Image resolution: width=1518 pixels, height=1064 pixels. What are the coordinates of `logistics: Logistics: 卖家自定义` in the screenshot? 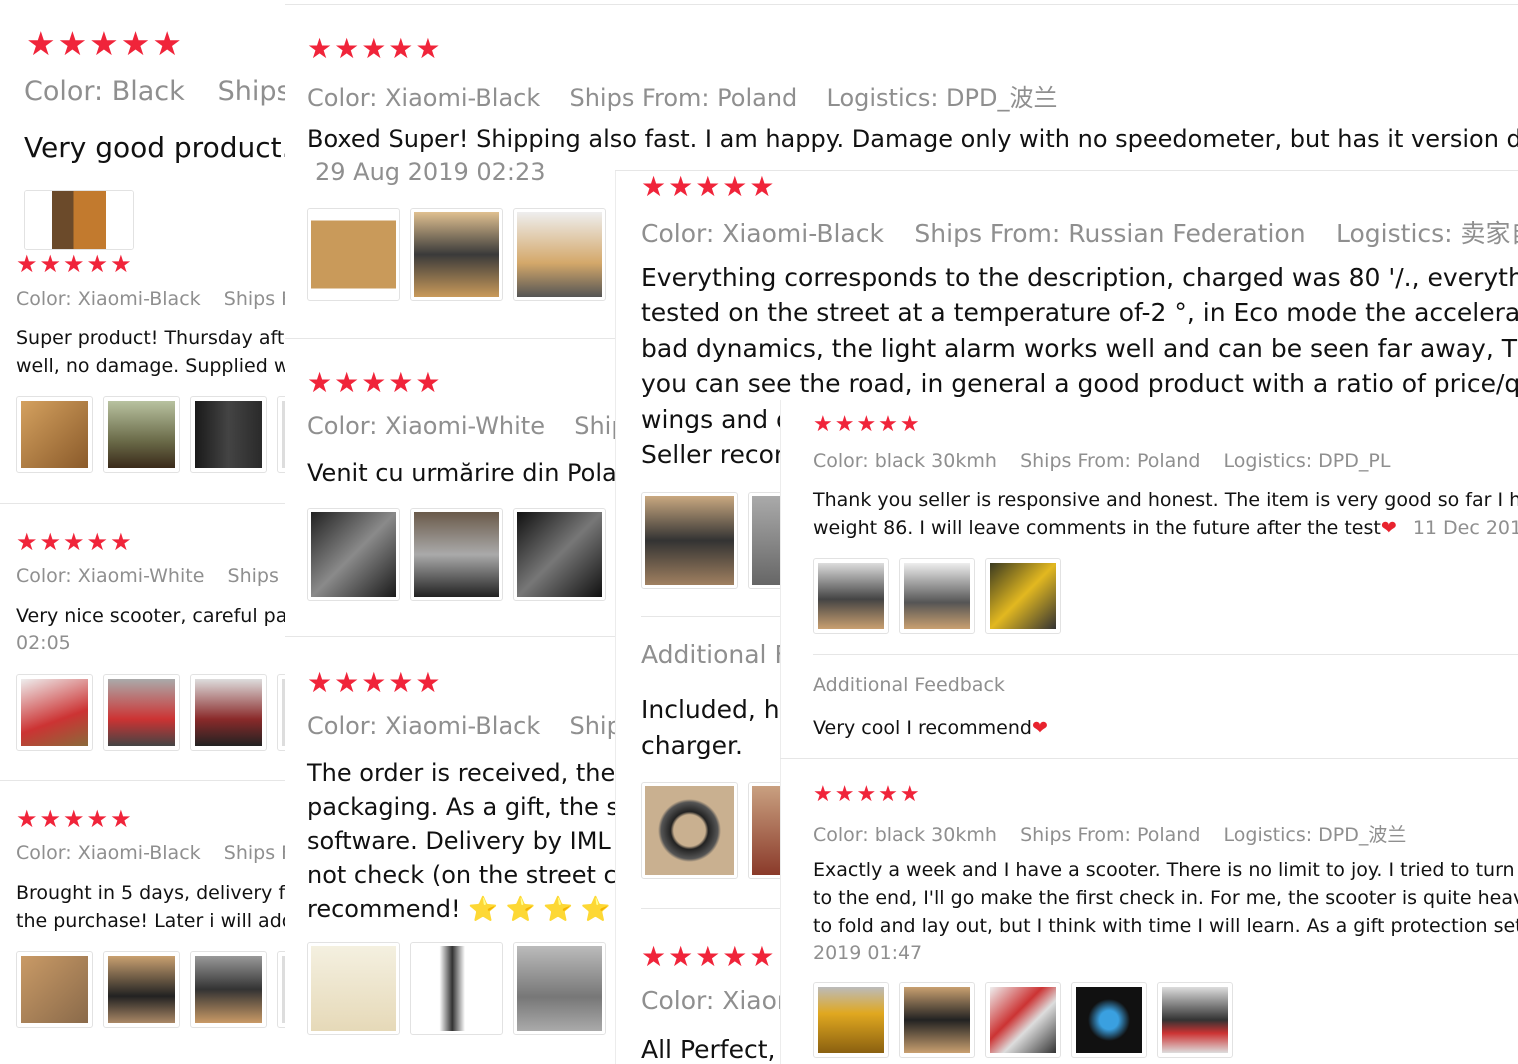 It's located at (1427, 233).